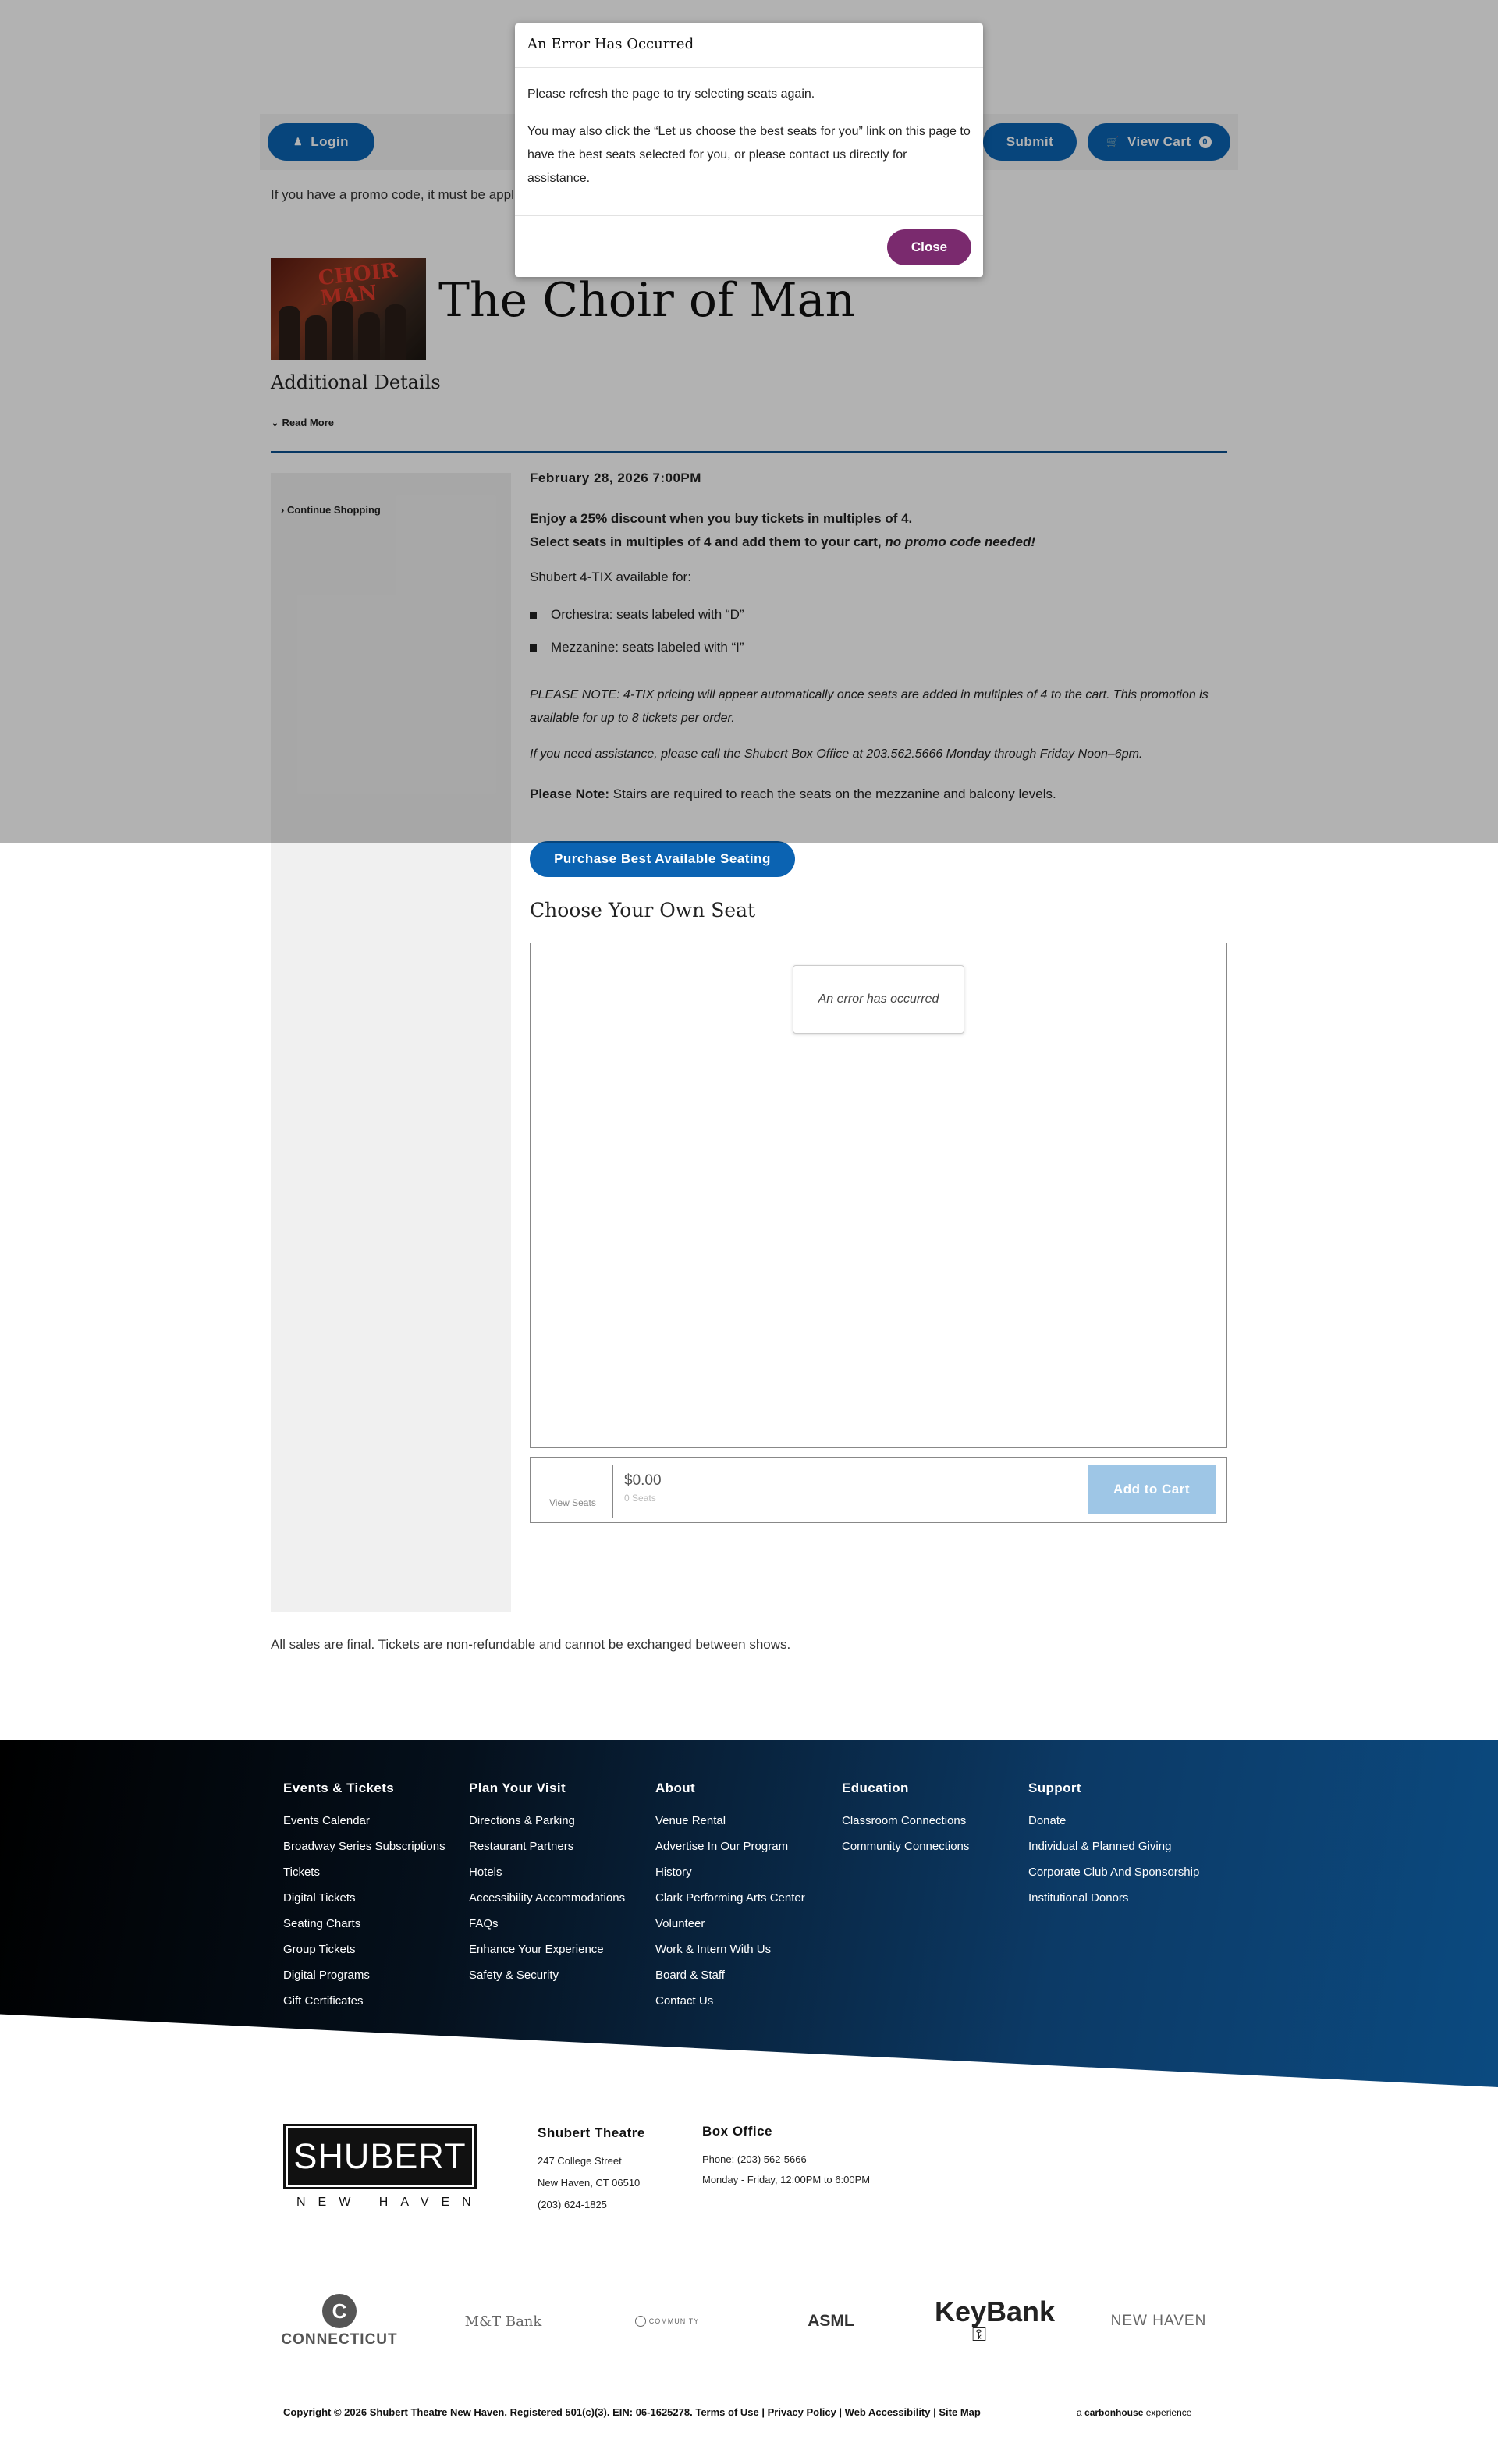  What do you see at coordinates (612, 1491) in the screenshot?
I see `cart-divider` at bounding box center [612, 1491].